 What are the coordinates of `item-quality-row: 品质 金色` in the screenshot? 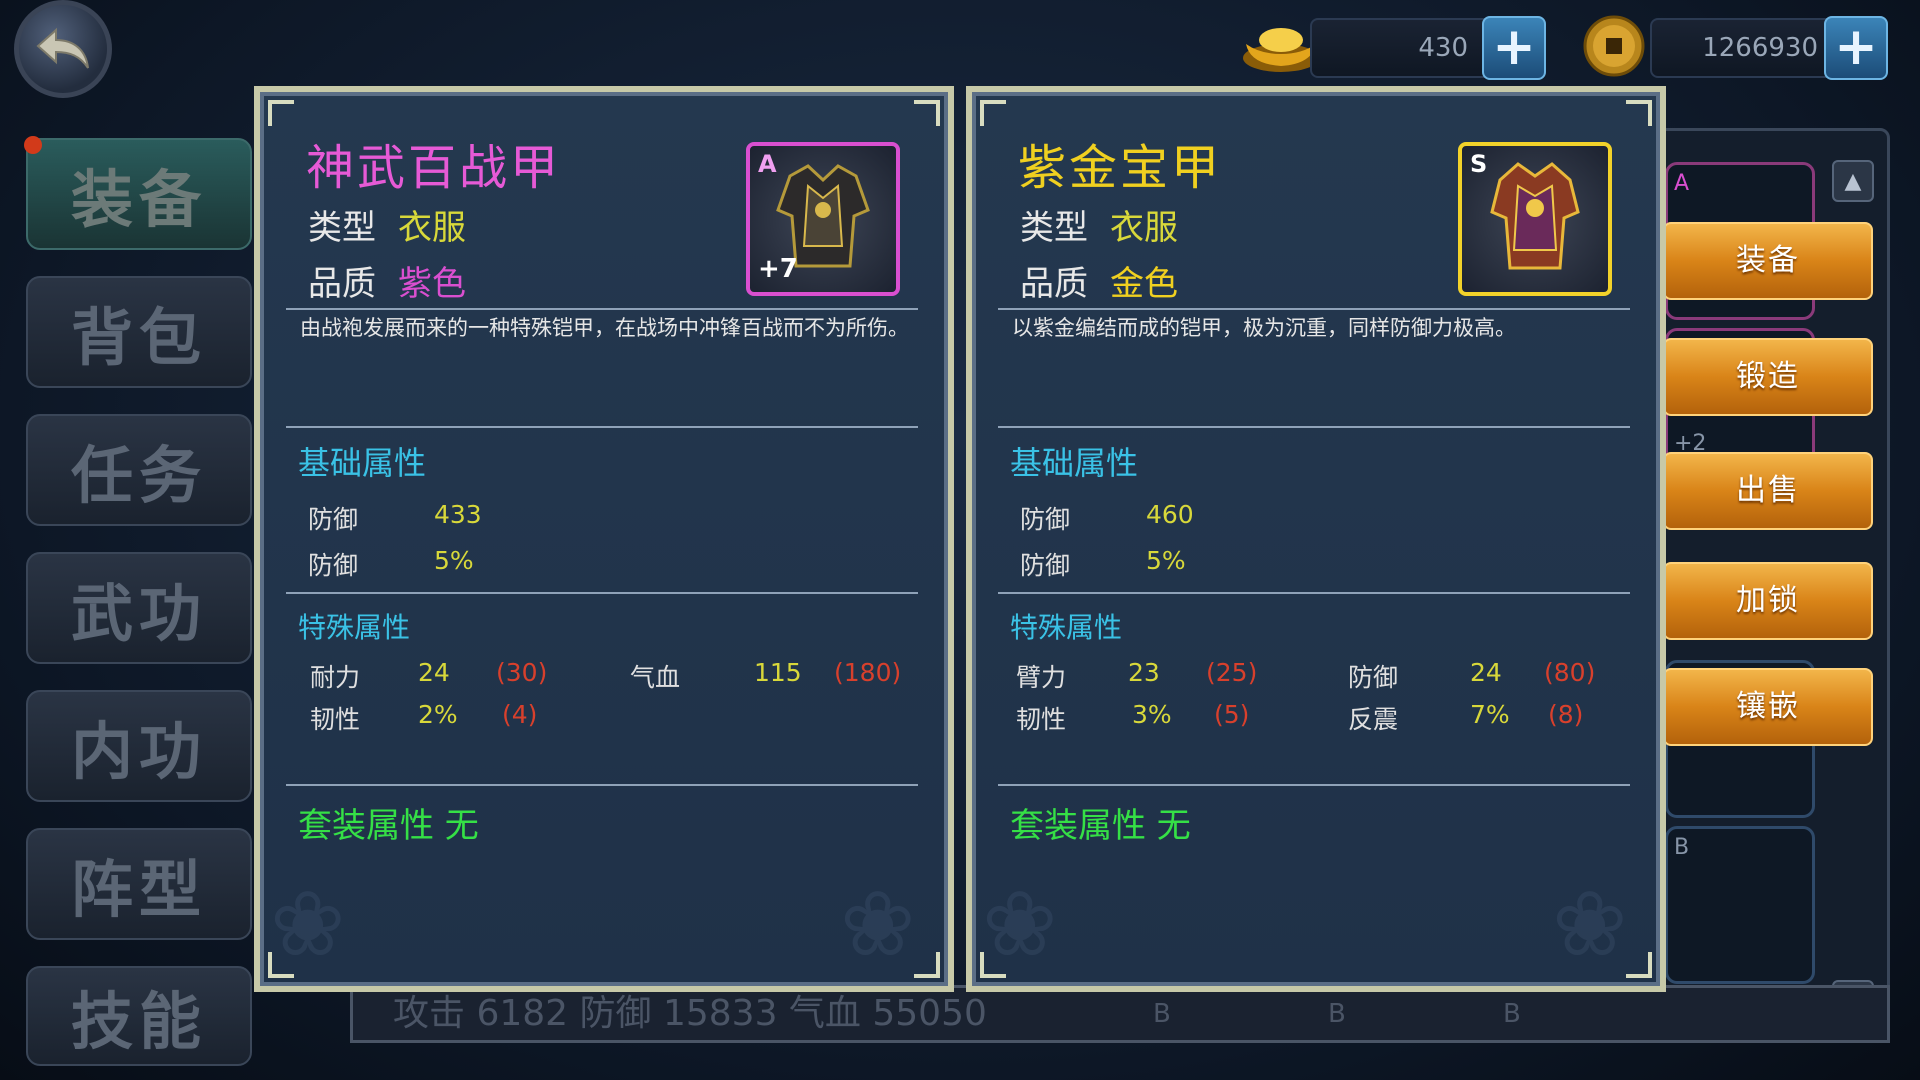 It's located at (1099, 280).